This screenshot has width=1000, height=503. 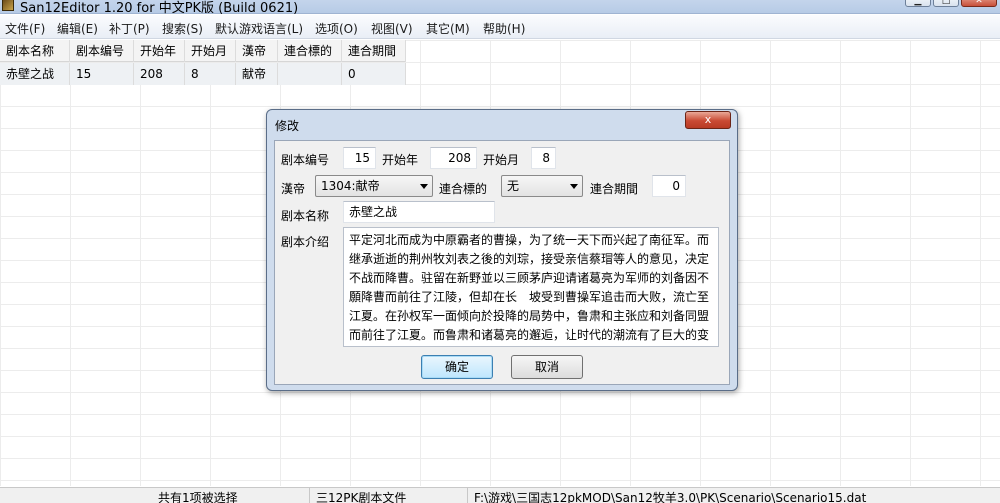 What do you see at coordinates (129, 28) in the screenshot?
I see `menu-patch: 补丁(P)` at bounding box center [129, 28].